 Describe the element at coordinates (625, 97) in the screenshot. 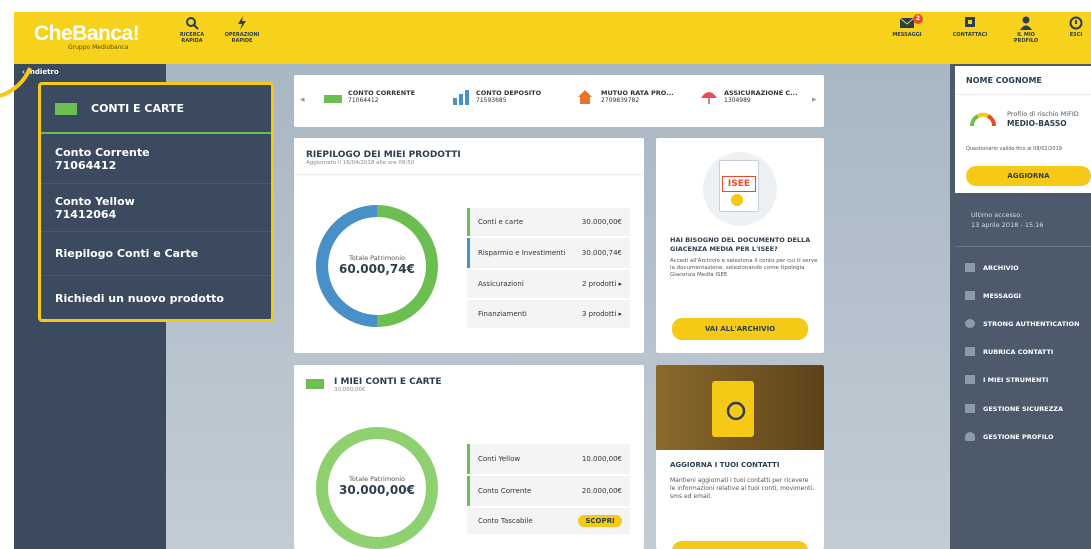

I see `tab-mortgage: MUTUO RATA PRO... 2709839782` at that location.